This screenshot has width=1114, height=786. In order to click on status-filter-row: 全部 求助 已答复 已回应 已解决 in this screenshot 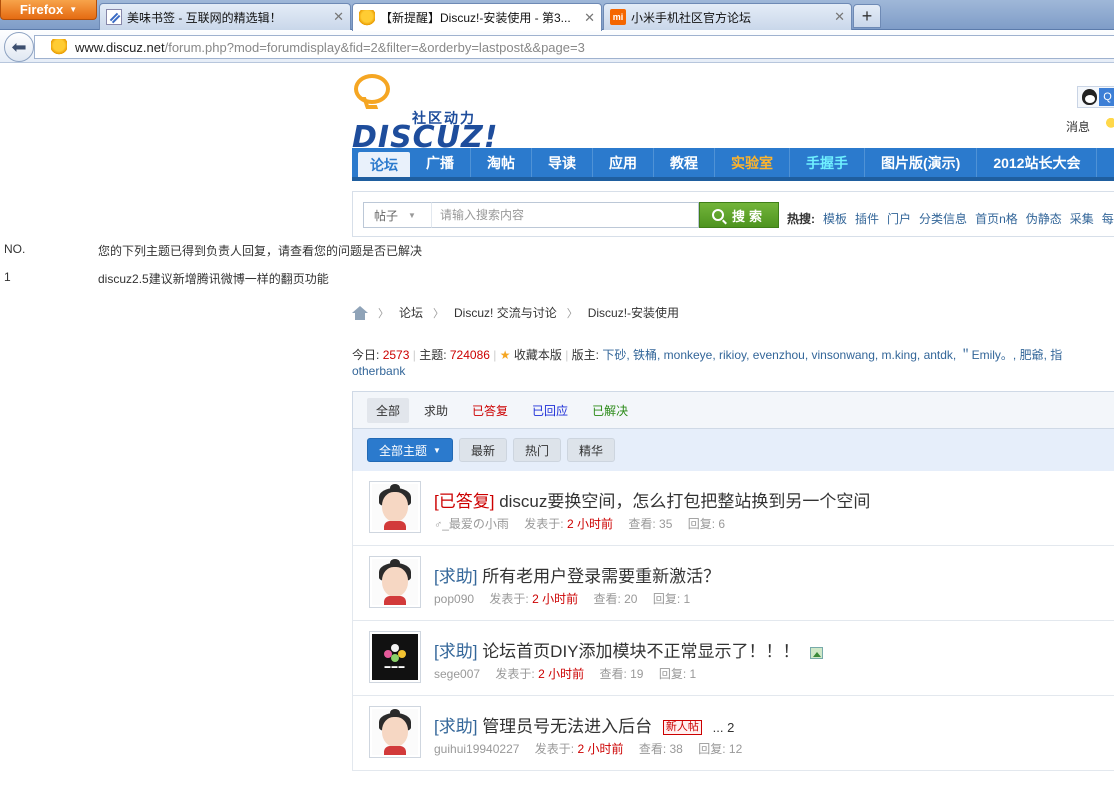, I will do `click(733, 410)`.